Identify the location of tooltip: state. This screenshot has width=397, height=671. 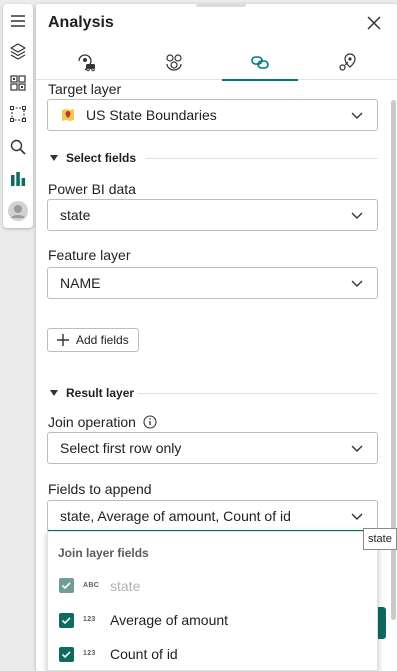
(380, 539).